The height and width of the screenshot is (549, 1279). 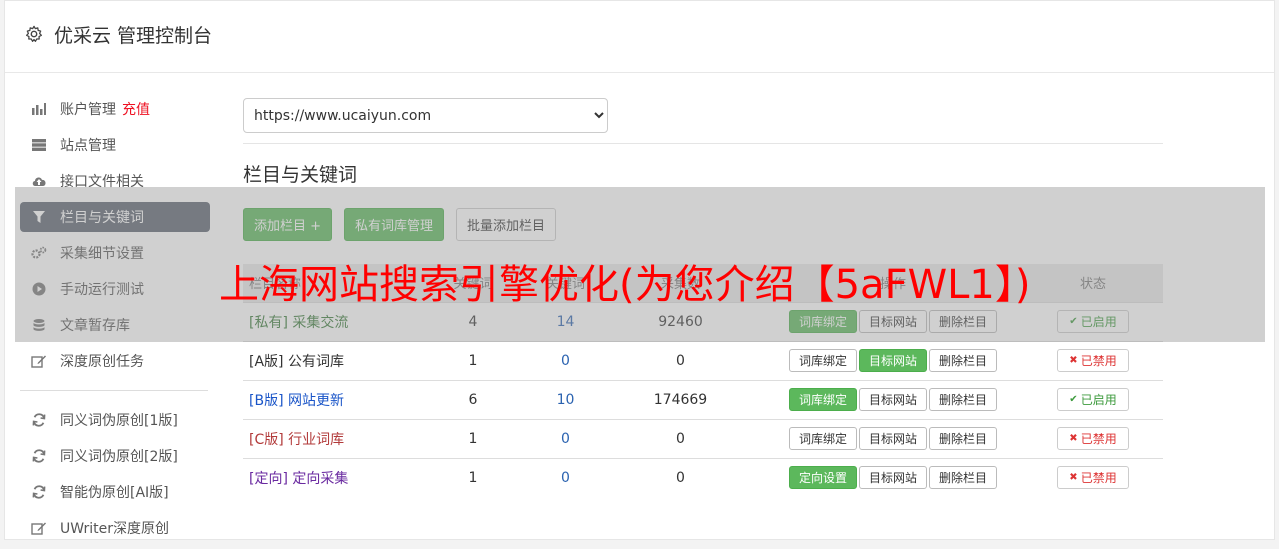 I want to click on sidebar-item-b-1: 同义词伪原创[2版], so click(x=115, y=456).